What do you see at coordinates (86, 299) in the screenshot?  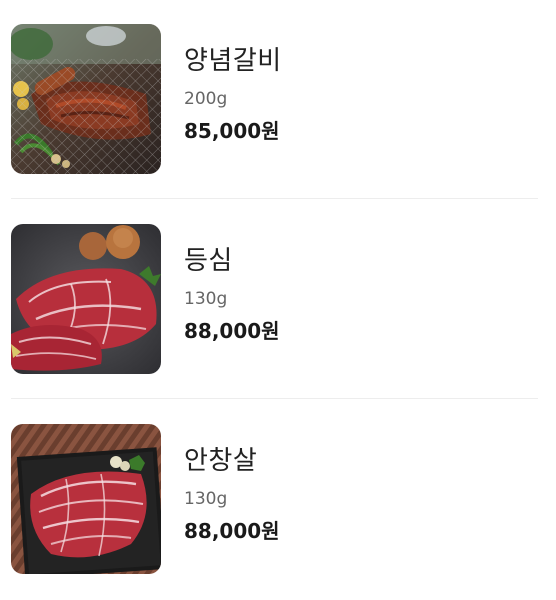 I see `sirloin-photo` at bounding box center [86, 299].